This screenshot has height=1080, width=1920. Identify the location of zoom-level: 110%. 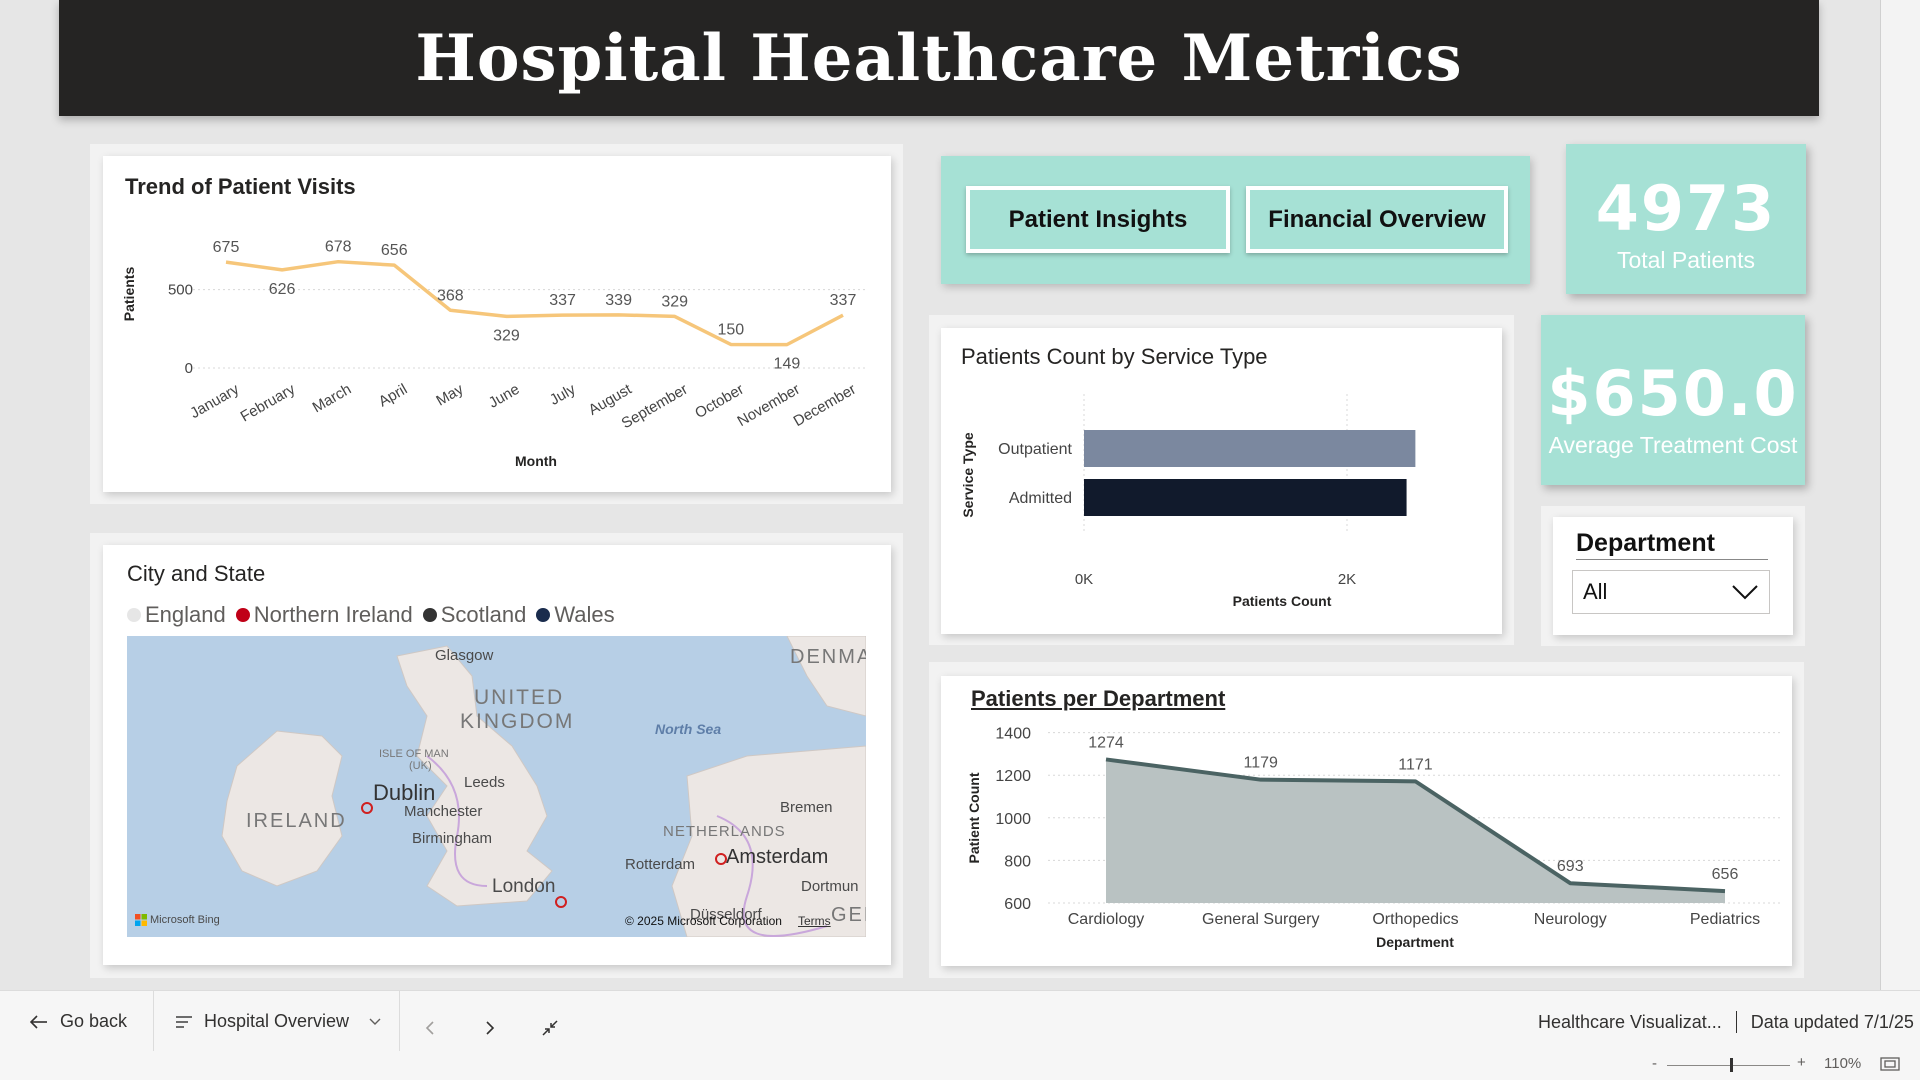
(1843, 1063).